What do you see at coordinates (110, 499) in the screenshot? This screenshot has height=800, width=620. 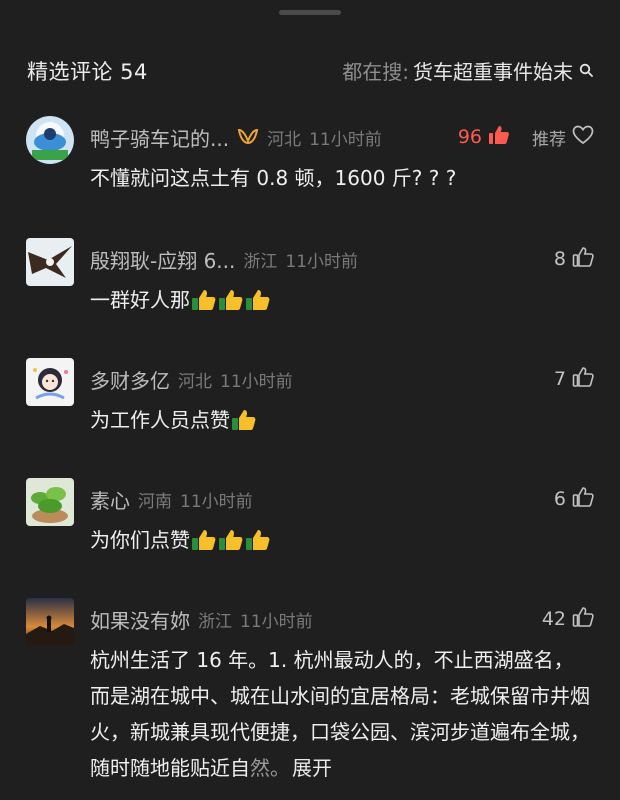 I see `username: 素心` at bounding box center [110, 499].